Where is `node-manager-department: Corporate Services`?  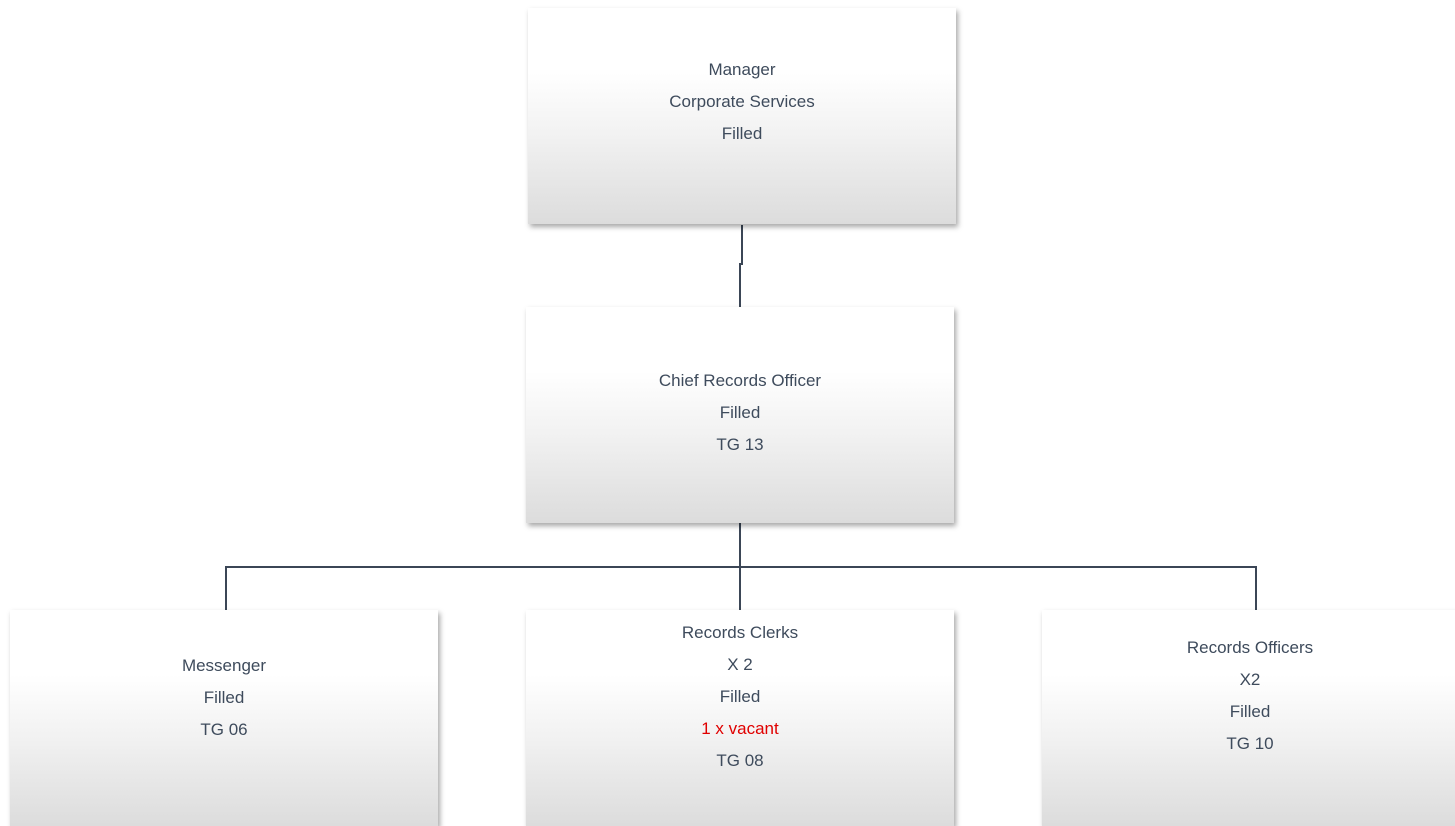
node-manager-department: Corporate Services is located at coordinates (742, 101).